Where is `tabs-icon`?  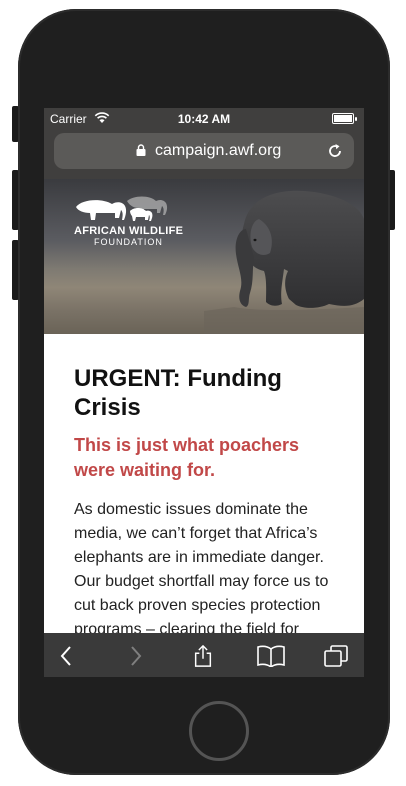
tabs-icon is located at coordinates (336, 656).